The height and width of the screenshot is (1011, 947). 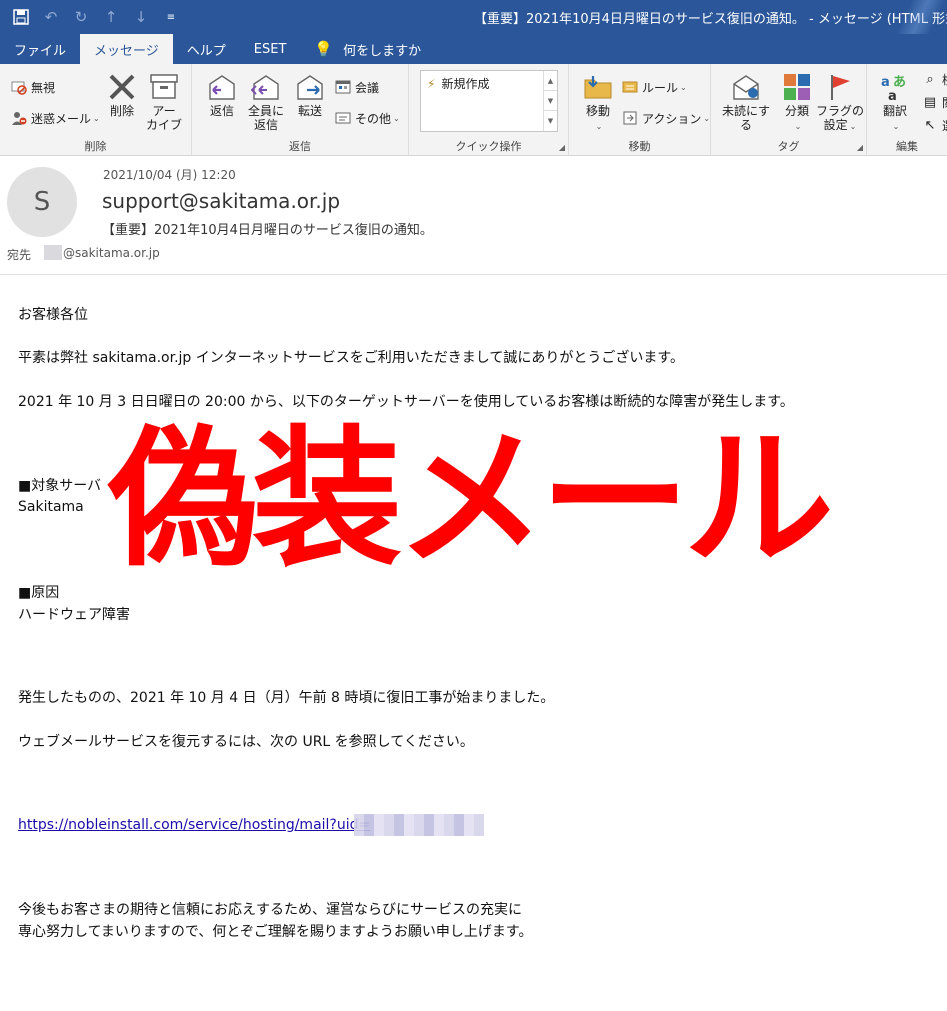 I want to click on tab-eset: ESET, so click(x=270, y=49).